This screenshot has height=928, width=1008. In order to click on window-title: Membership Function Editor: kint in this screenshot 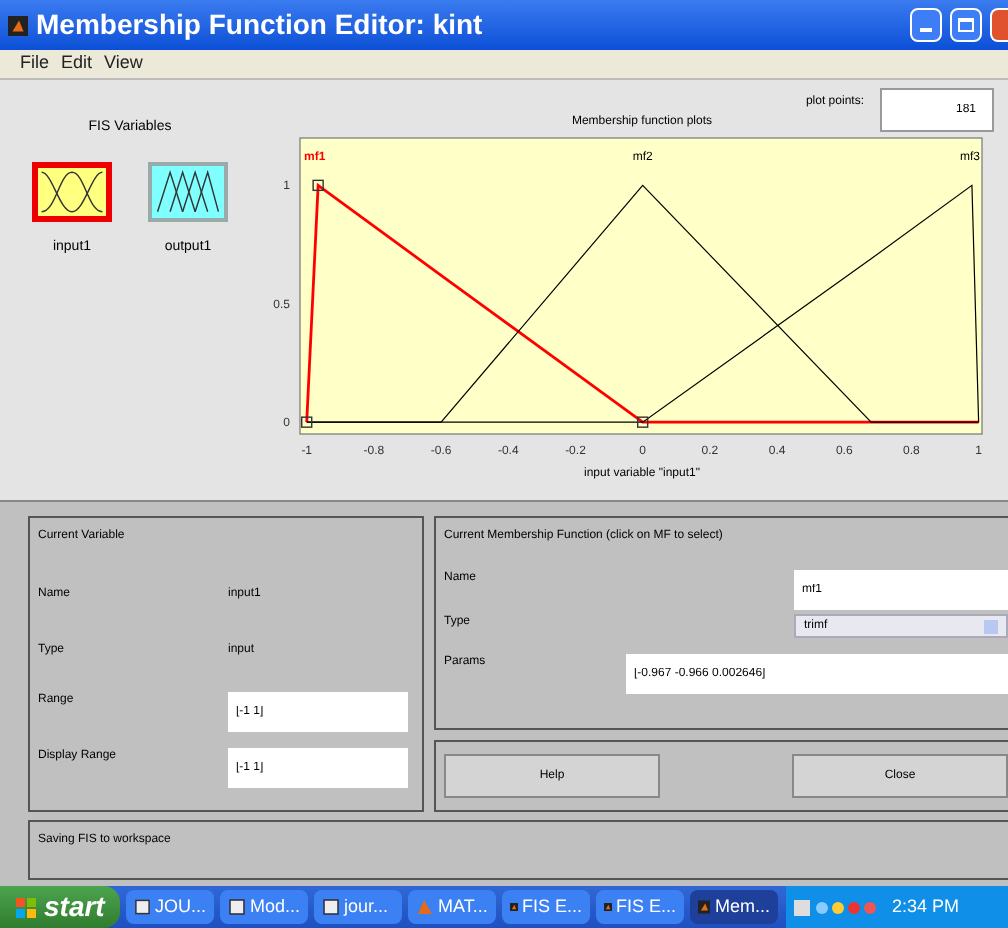, I will do `click(260, 25)`.